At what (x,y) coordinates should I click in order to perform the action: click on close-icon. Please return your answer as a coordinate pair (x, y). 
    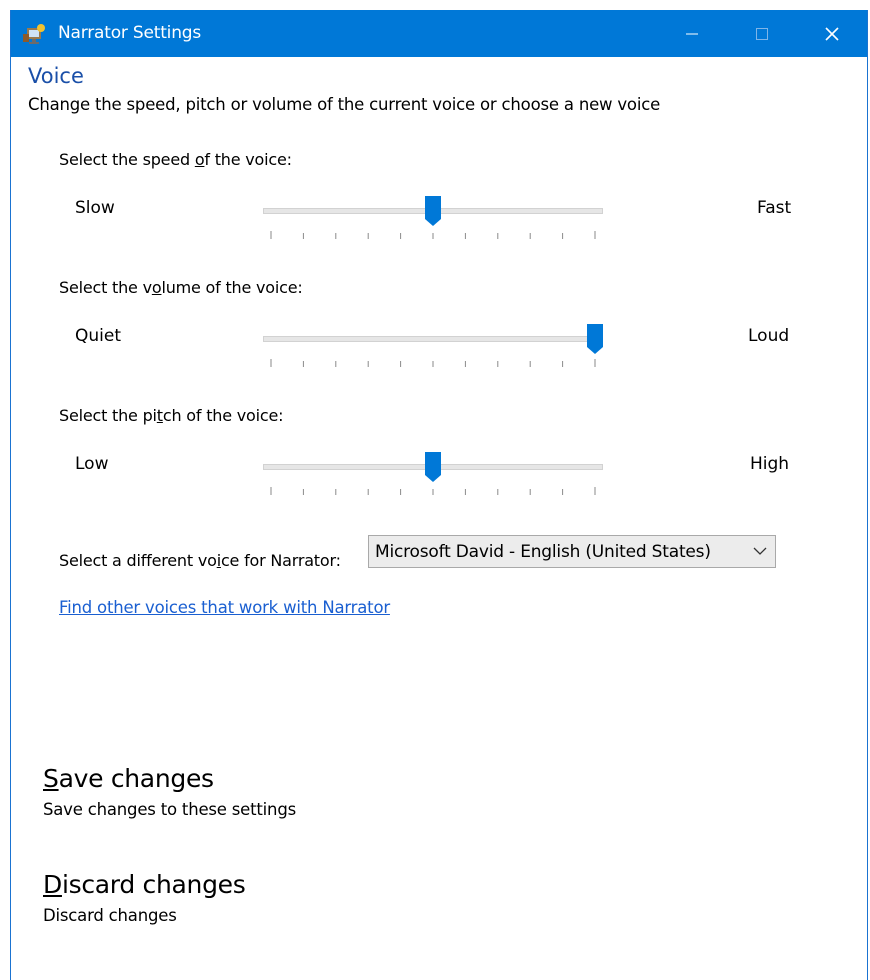
    Looking at the image, I should click on (832, 33).